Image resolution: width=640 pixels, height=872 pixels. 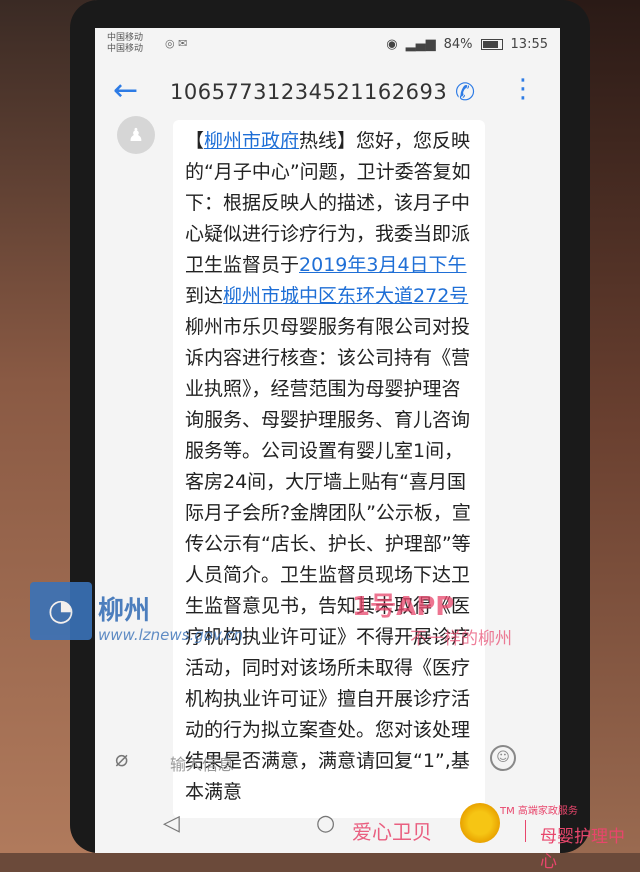 I want to click on eye-icon: ◉, so click(x=392, y=44).